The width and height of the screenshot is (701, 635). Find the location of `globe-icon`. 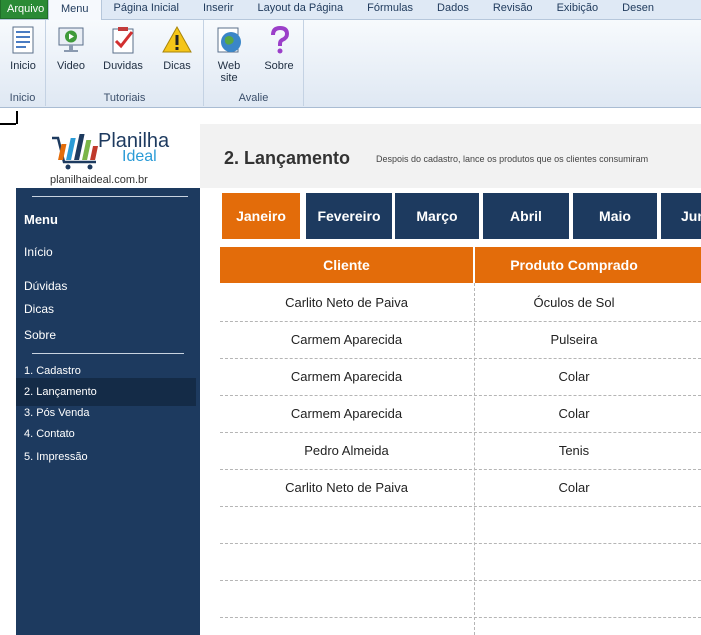

globe-icon is located at coordinates (229, 40).